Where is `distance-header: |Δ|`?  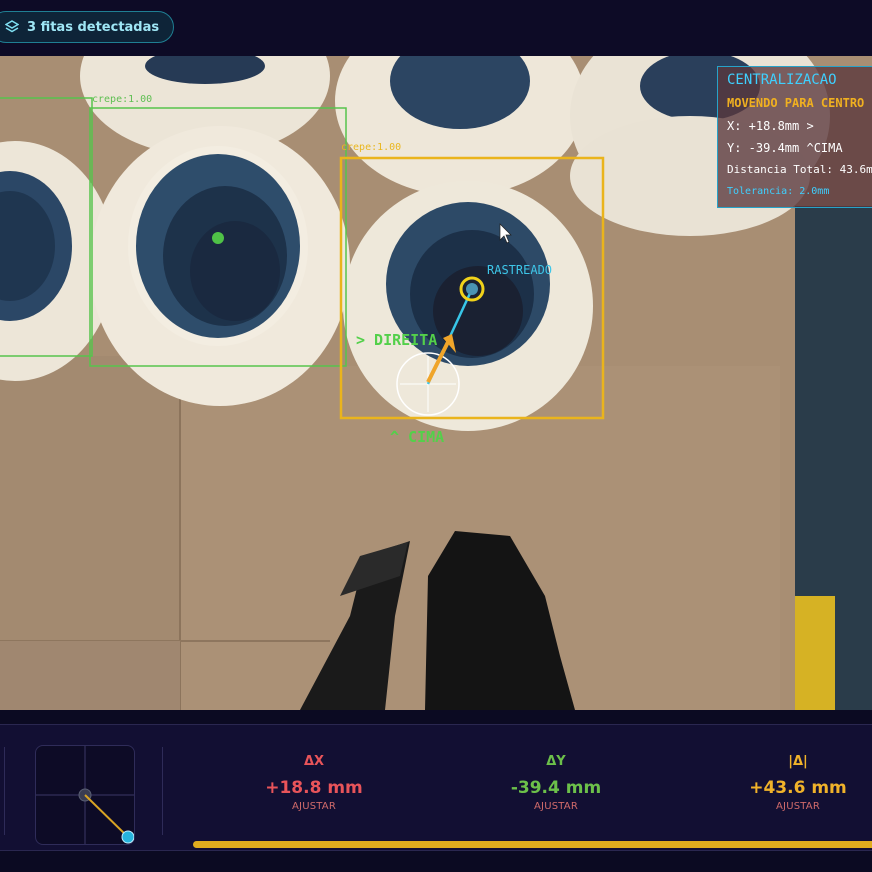
distance-header: |Δ| is located at coordinates (798, 761).